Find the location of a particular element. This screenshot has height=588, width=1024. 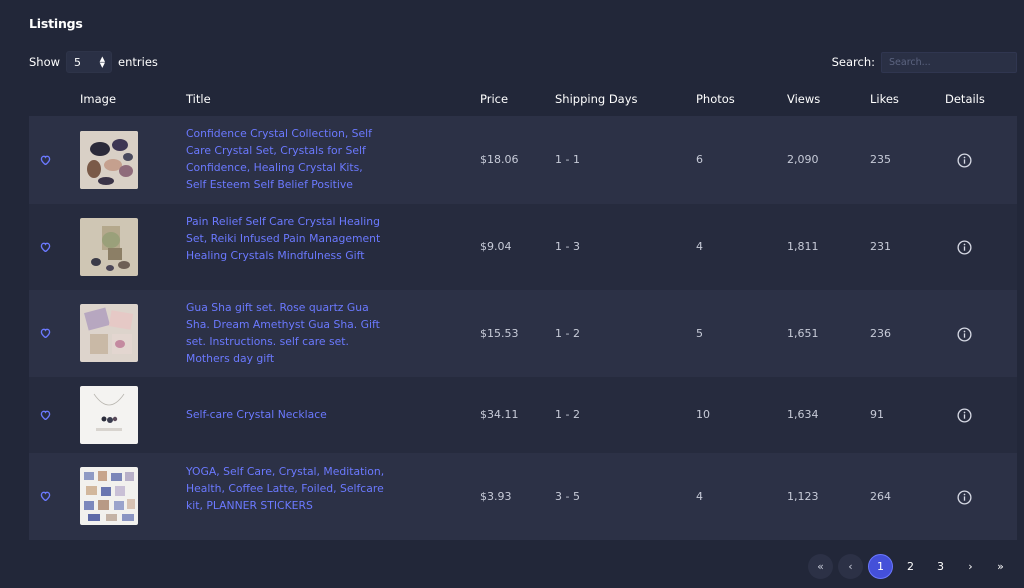

first-page-button: « is located at coordinates (820, 566).